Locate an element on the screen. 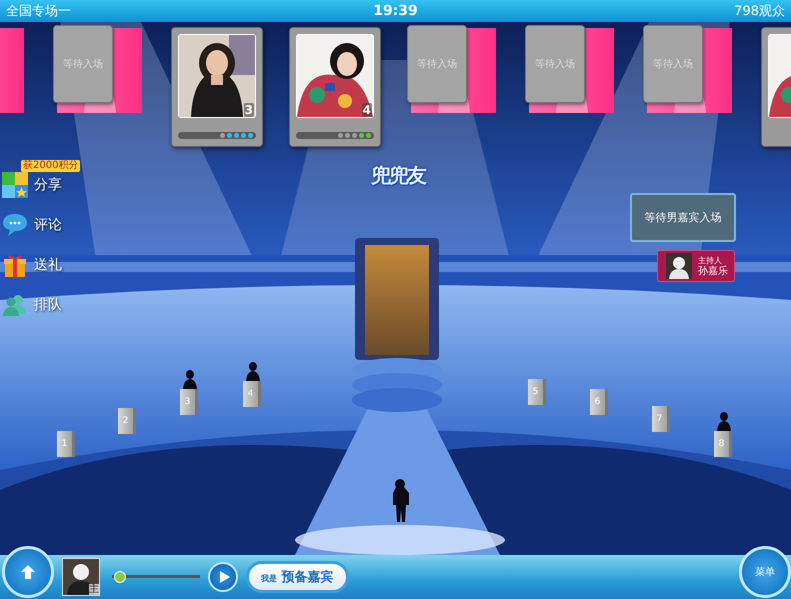  podium: 6 is located at coordinates (599, 402).